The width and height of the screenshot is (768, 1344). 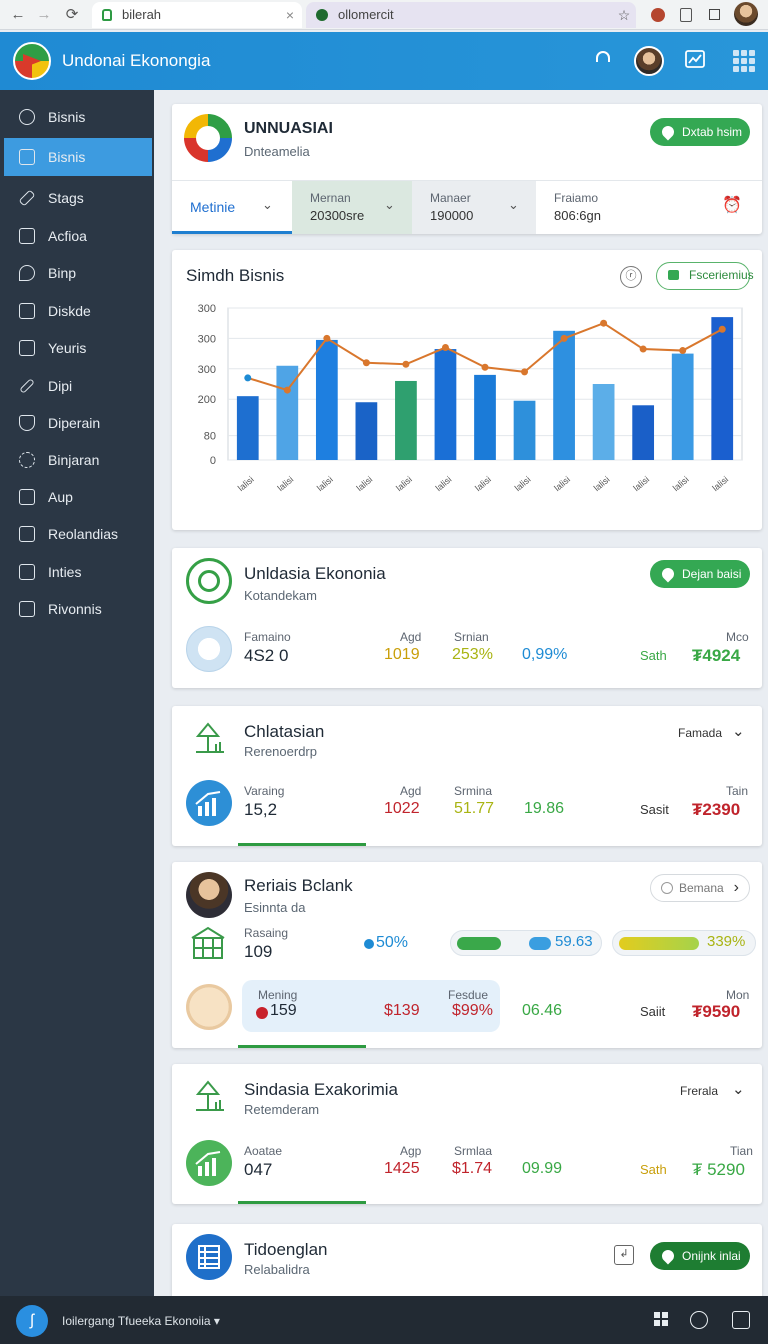 What do you see at coordinates (545, 654) in the screenshot?
I see `stat-value: 0,99%` at bounding box center [545, 654].